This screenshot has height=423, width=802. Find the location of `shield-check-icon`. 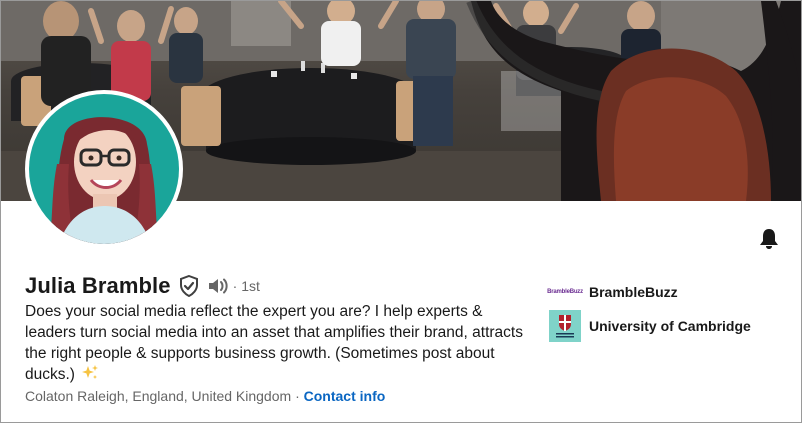

shield-check-icon is located at coordinates (189, 286).